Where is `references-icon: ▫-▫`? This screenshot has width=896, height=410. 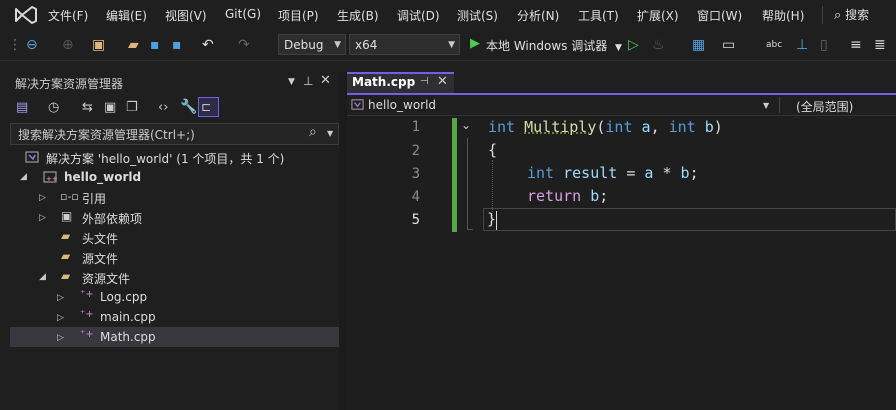 references-icon: ▫-▫ is located at coordinates (69, 196).